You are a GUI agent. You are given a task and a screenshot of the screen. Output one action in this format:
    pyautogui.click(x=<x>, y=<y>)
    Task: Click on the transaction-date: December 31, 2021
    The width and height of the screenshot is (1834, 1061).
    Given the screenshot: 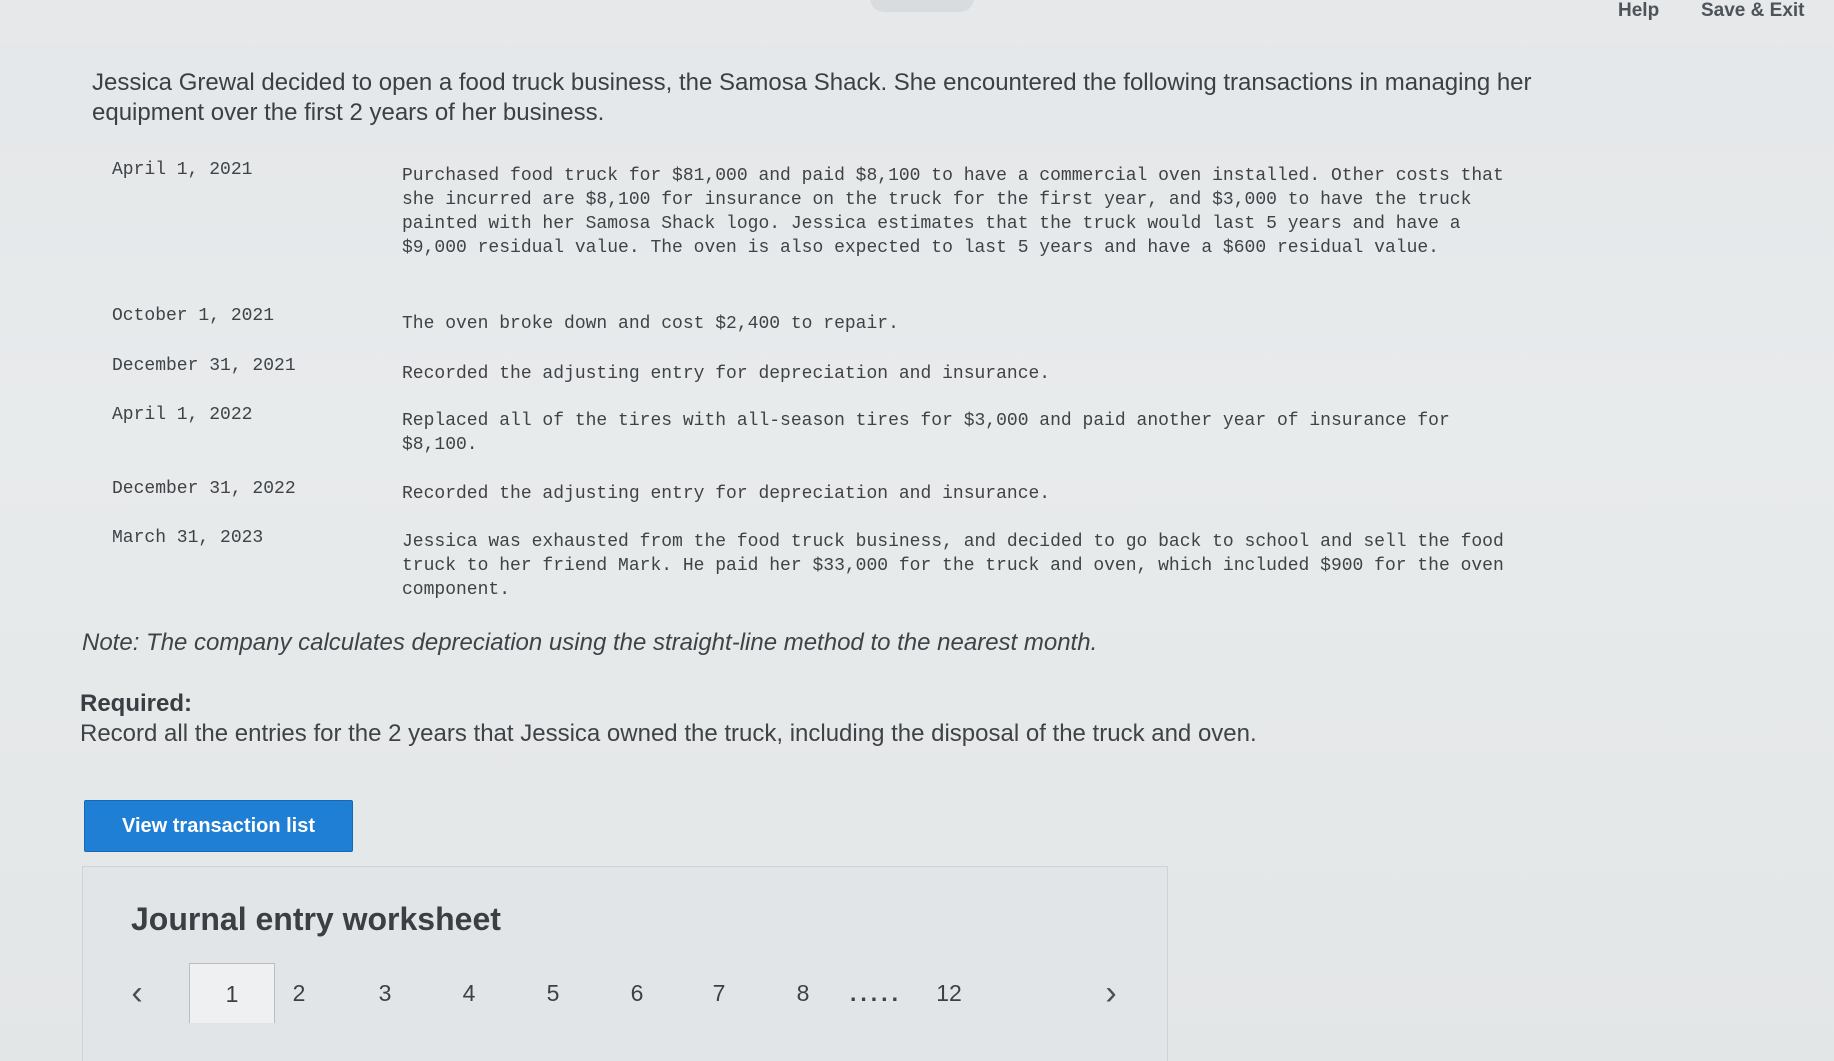 What is the action you would take?
    pyautogui.click(x=204, y=366)
    